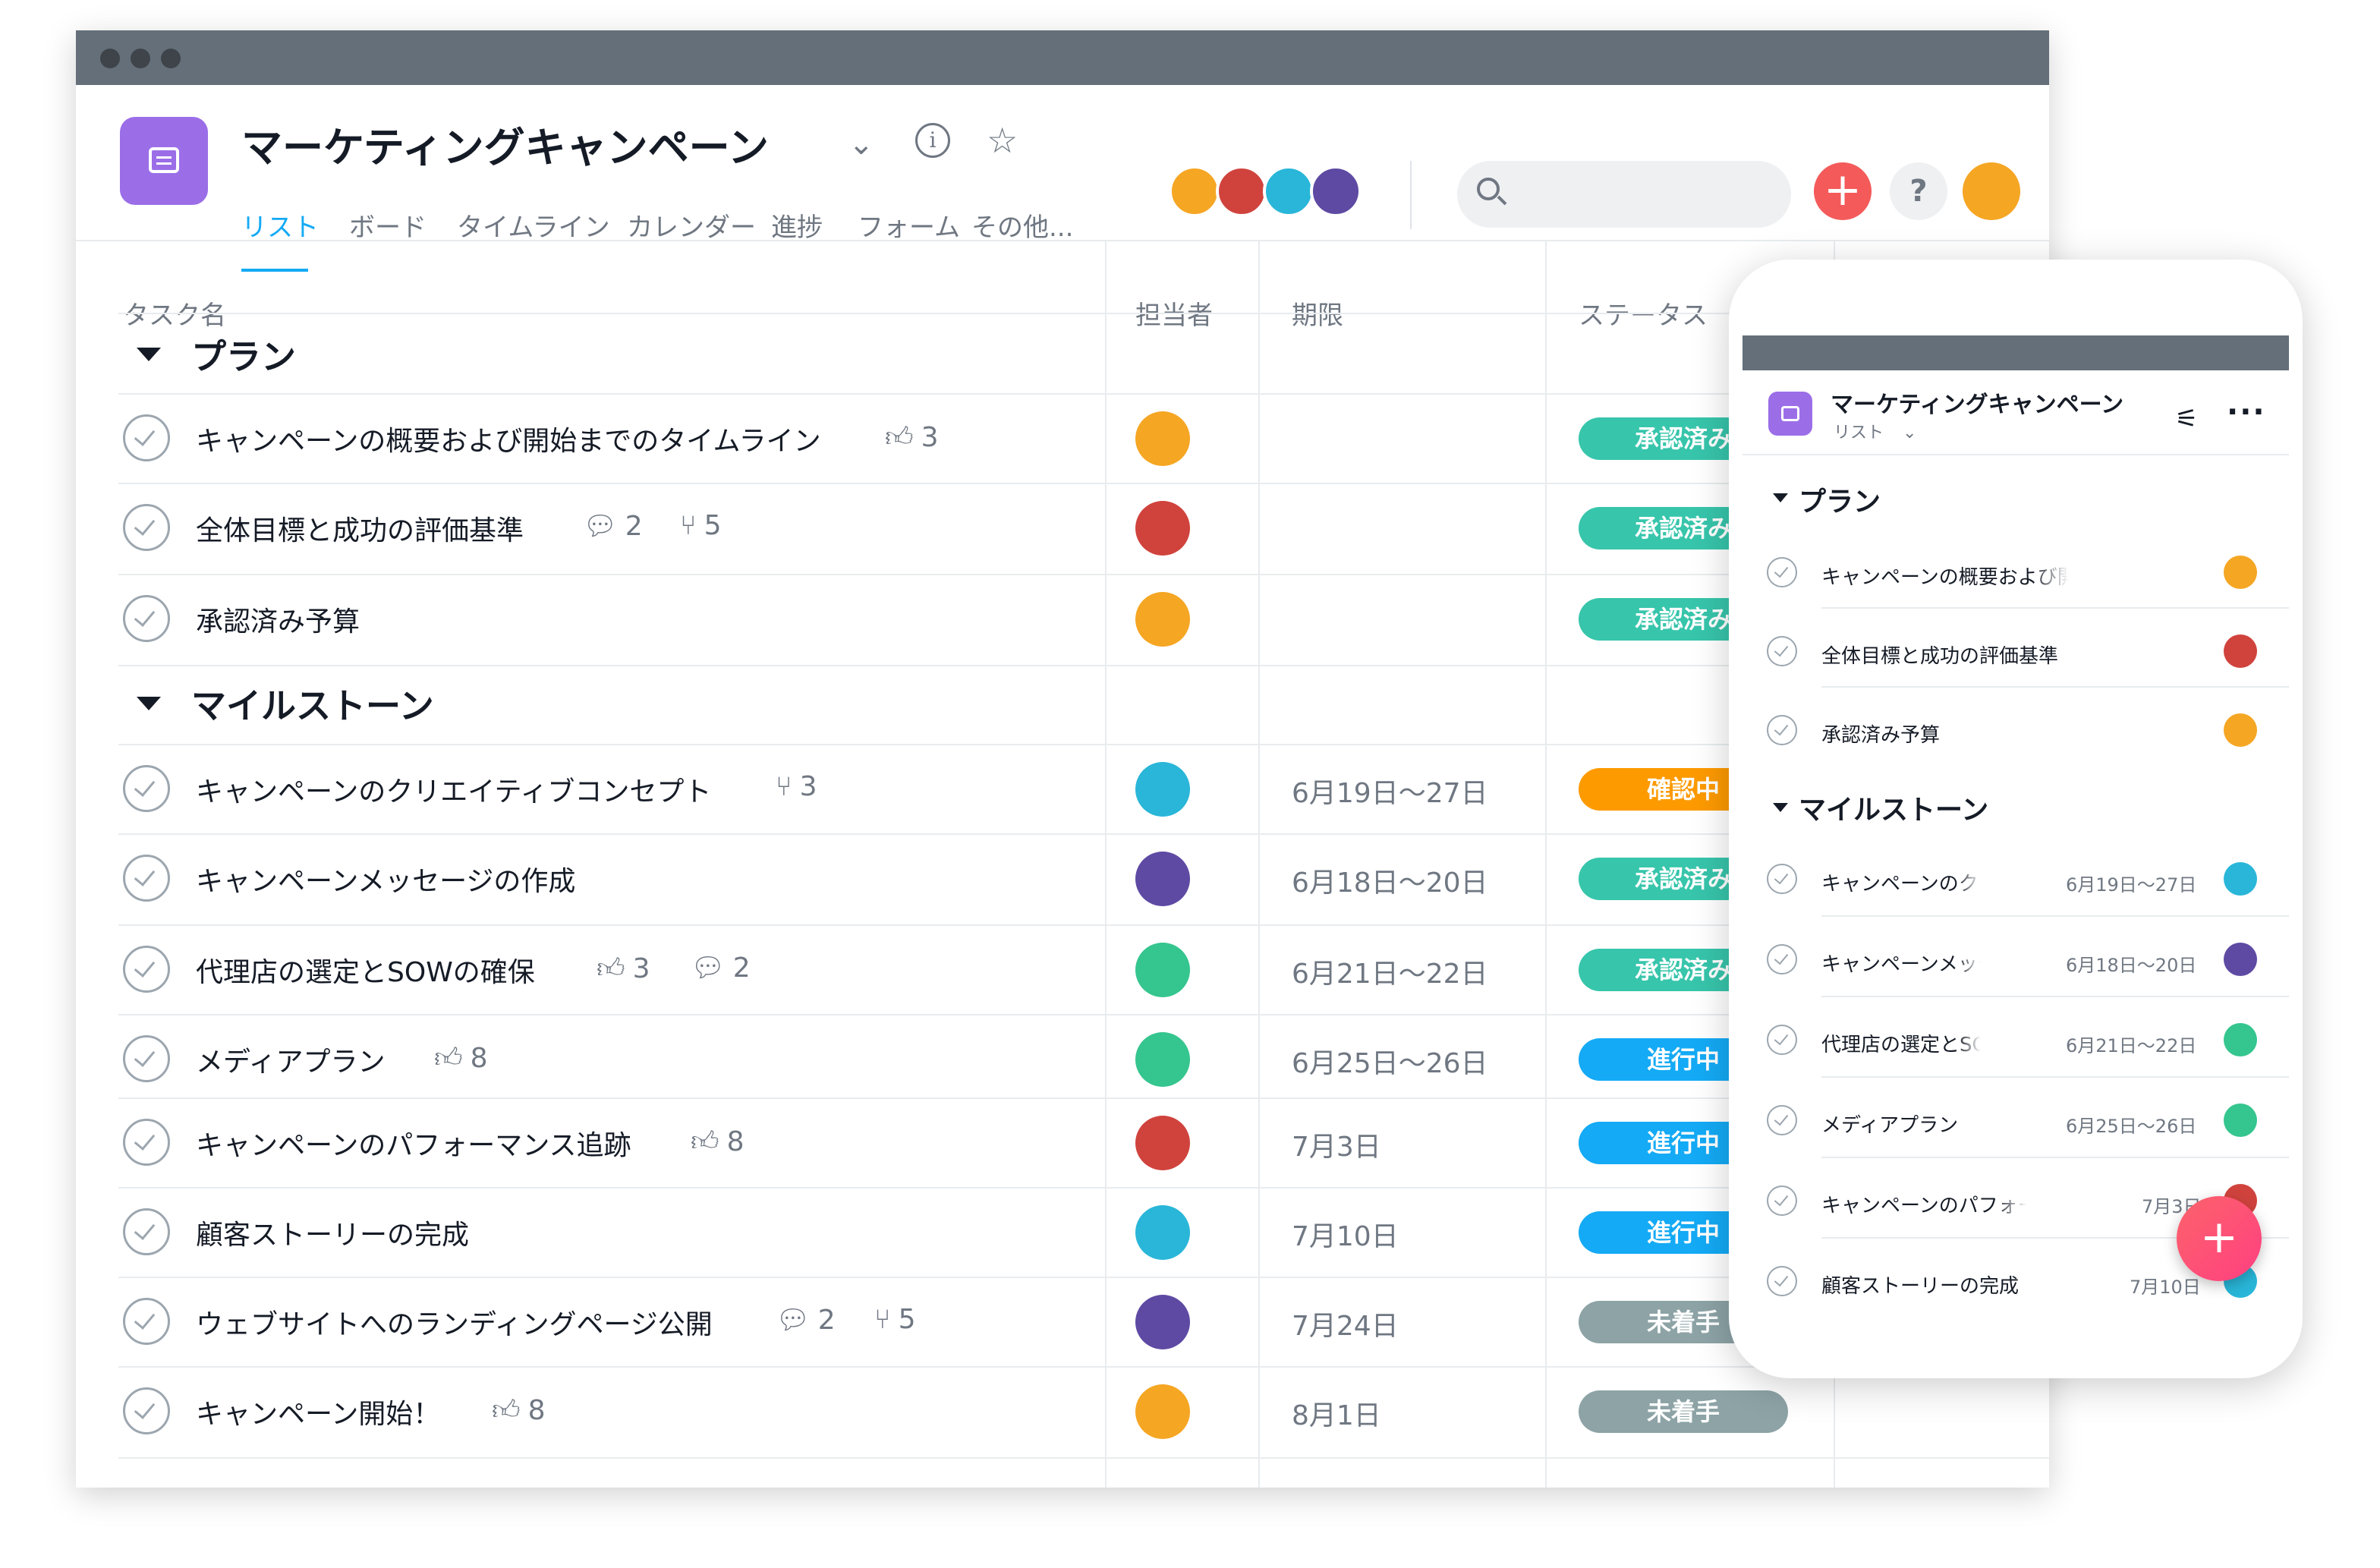  Describe the element at coordinates (1345, 1323) in the screenshot. I see `due-date: 7月24日` at that location.